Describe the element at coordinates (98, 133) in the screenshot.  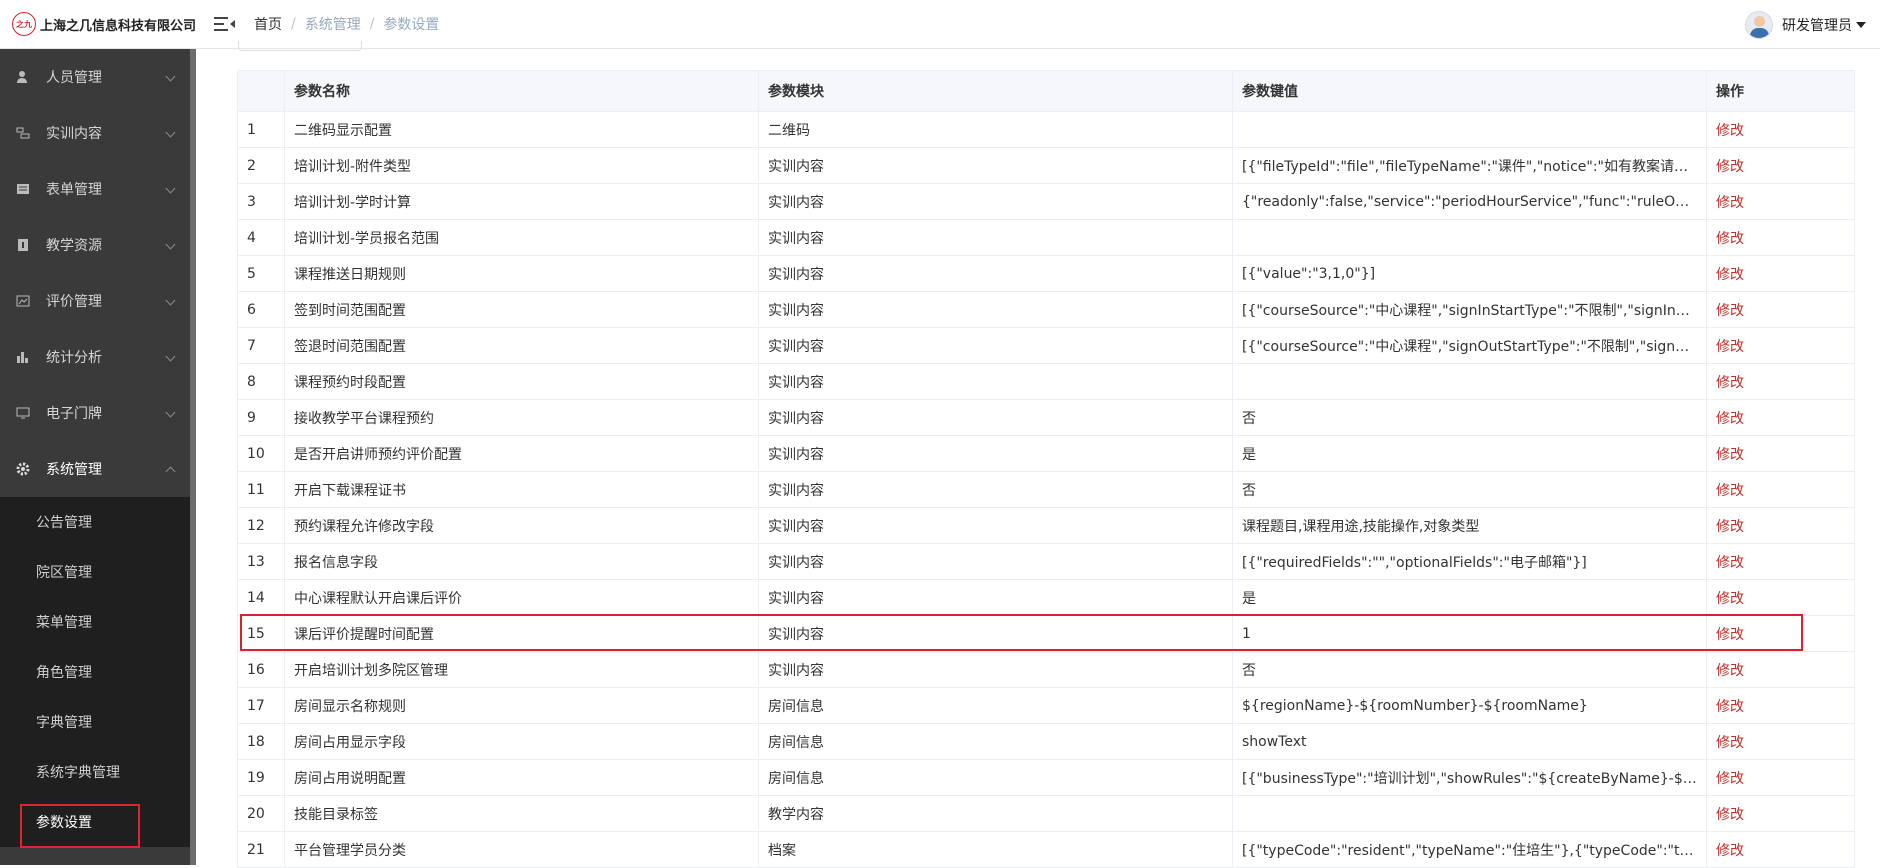
I see `sidebar-item-training: 实训内容` at that location.